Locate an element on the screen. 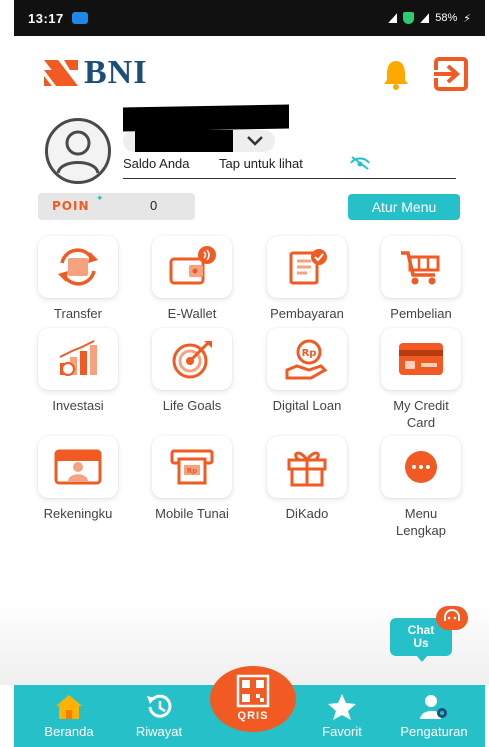 This screenshot has width=489, height=747. saldo-label: Saldo Anda is located at coordinates (156, 163).